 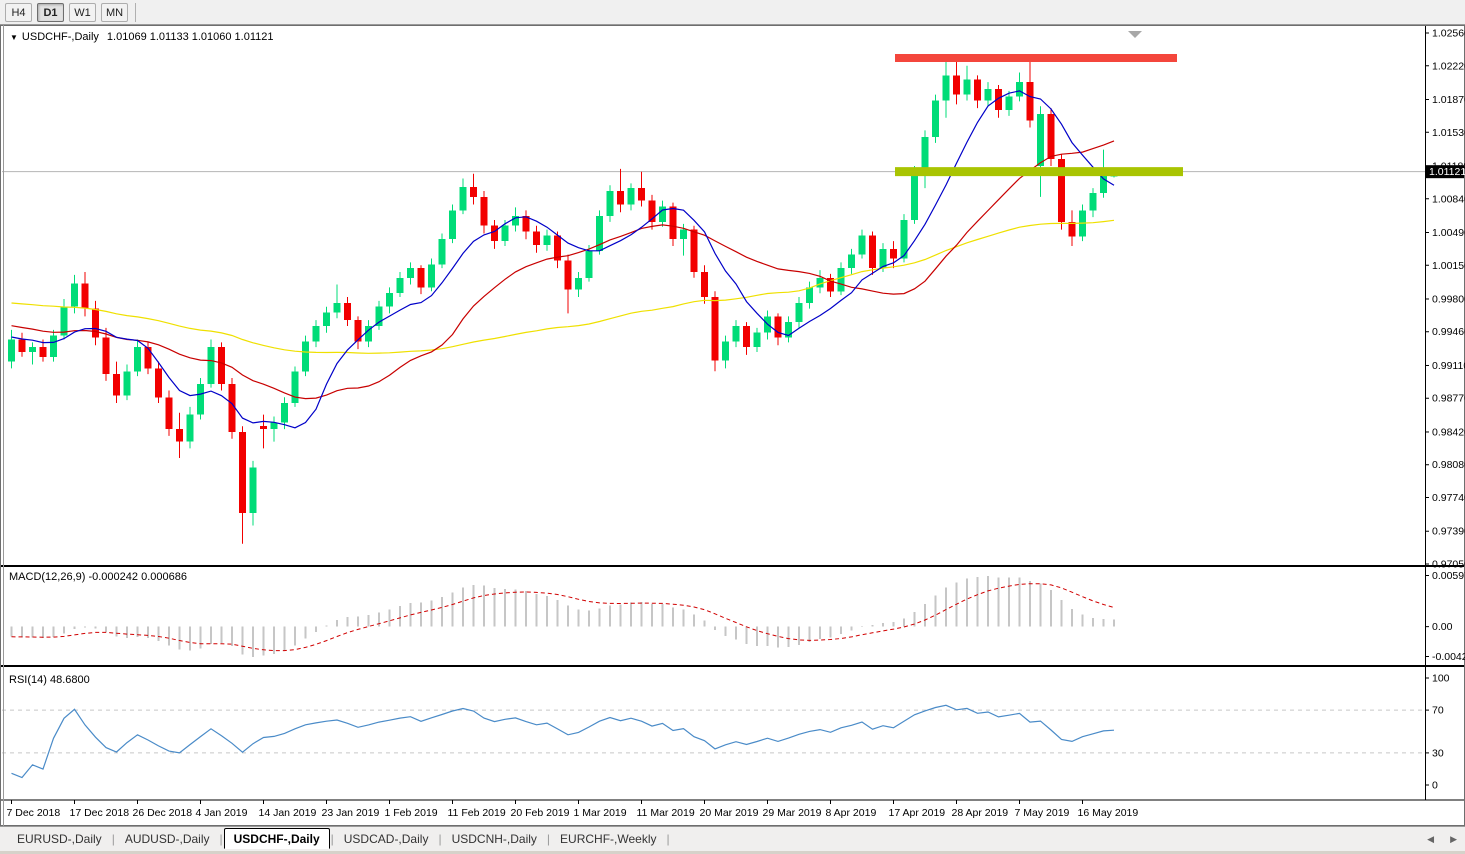 I want to click on tab-eurusd-daily: EURUSD-,Daily, so click(x=59, y=839).